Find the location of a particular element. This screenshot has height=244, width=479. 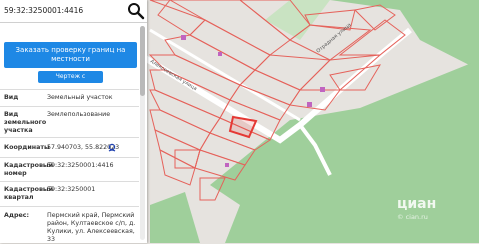

watermark-logo: циан is located at coordinates (417, 204).